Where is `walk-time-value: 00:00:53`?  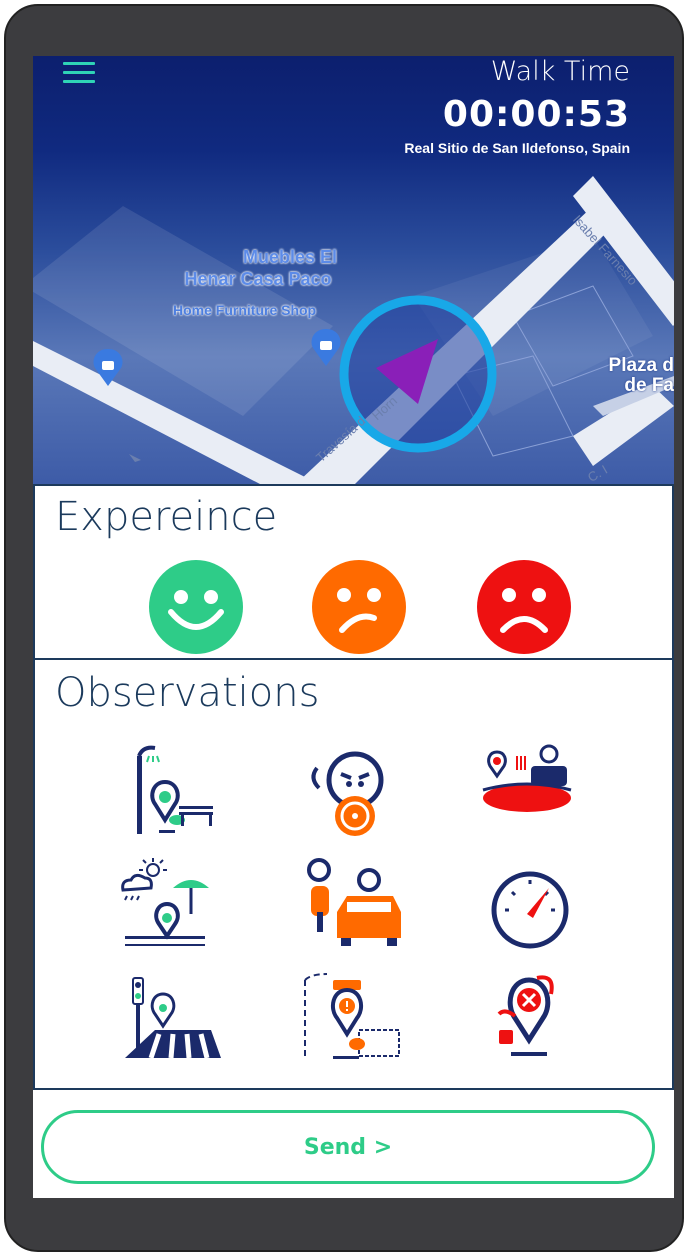 walk-time-value: 00:00:53 is located at coordinates (536, 114).